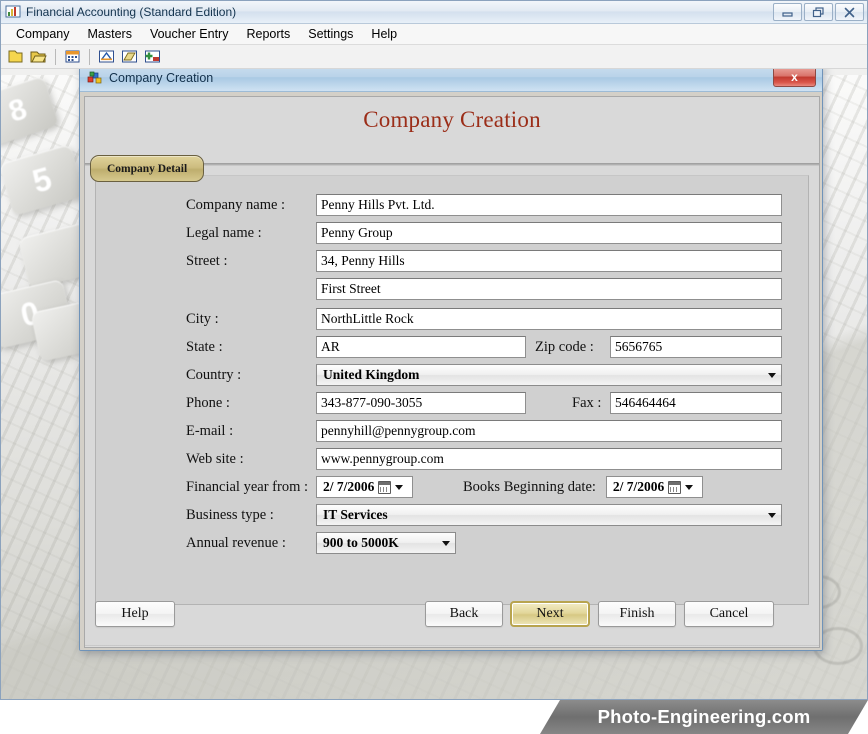  I want to click on cancel-button: Cancel, so click(729, 614).